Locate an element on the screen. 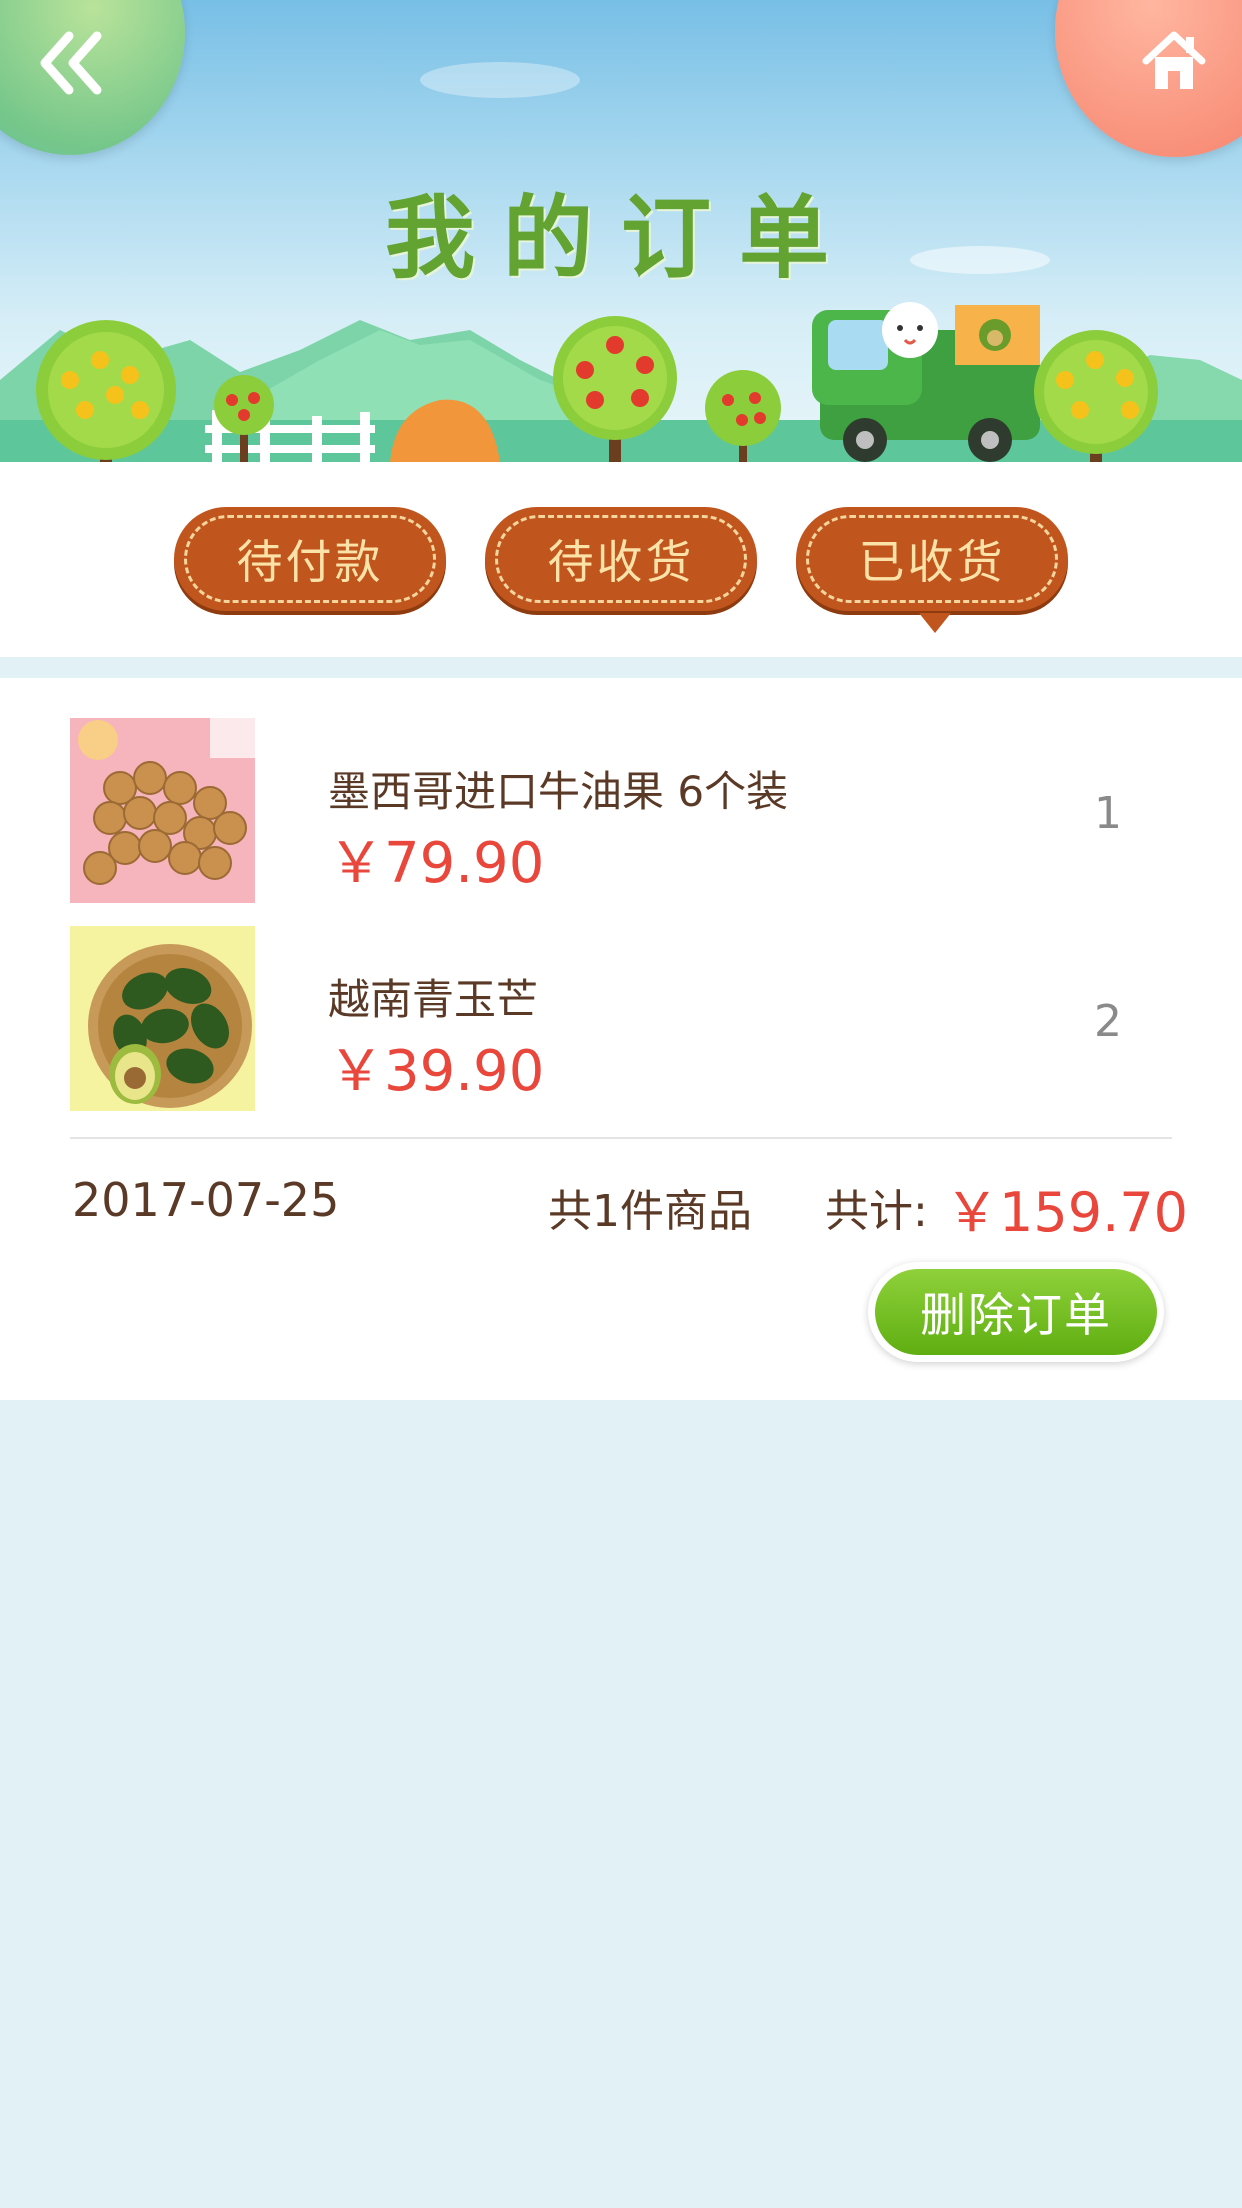 Image resolution: width=1242 pixels, height=2208 pixels. product-price: ￥79.90 is located at coordinates (436, 863).